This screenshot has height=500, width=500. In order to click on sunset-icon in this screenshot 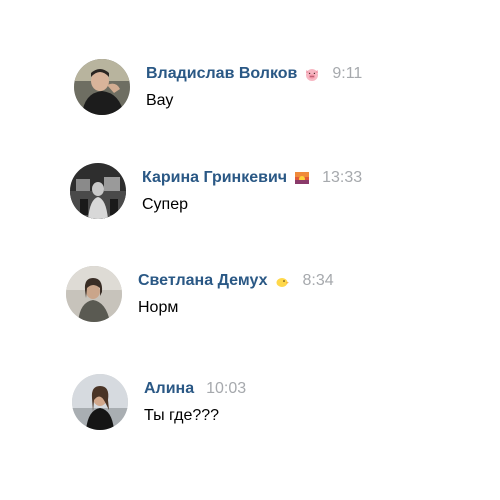, I will do `click(302, 178)`.